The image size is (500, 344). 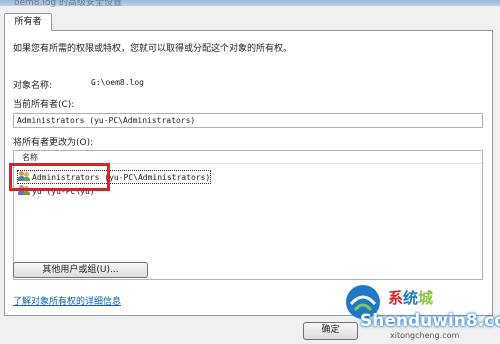 I want to click on current-owner-field: Administrators (yu-PC\Administrators), so click(x=248, y=120).